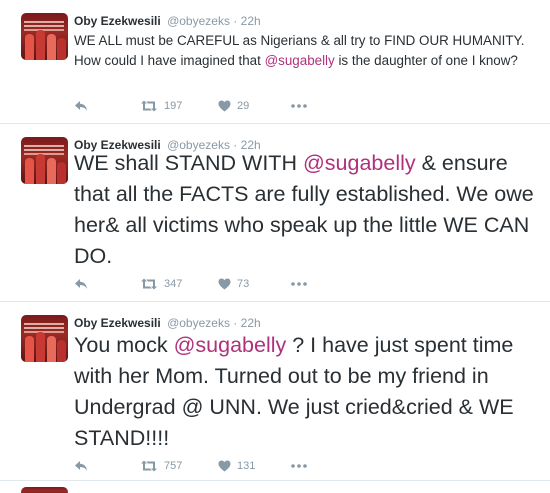  Describe the element at coordinates (161, 284) in the screenshot. I see `retweet-button: 347` at that location.